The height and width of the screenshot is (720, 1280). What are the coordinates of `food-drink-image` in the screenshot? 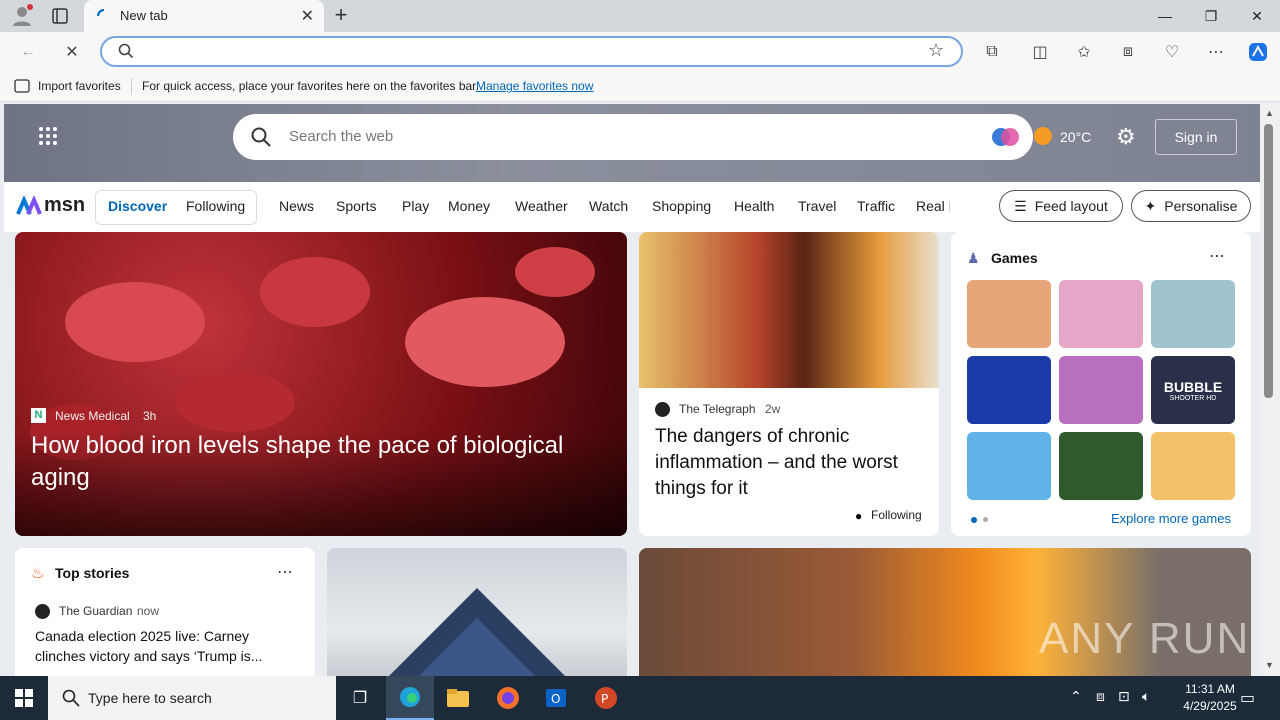 It's located at (789, 310).